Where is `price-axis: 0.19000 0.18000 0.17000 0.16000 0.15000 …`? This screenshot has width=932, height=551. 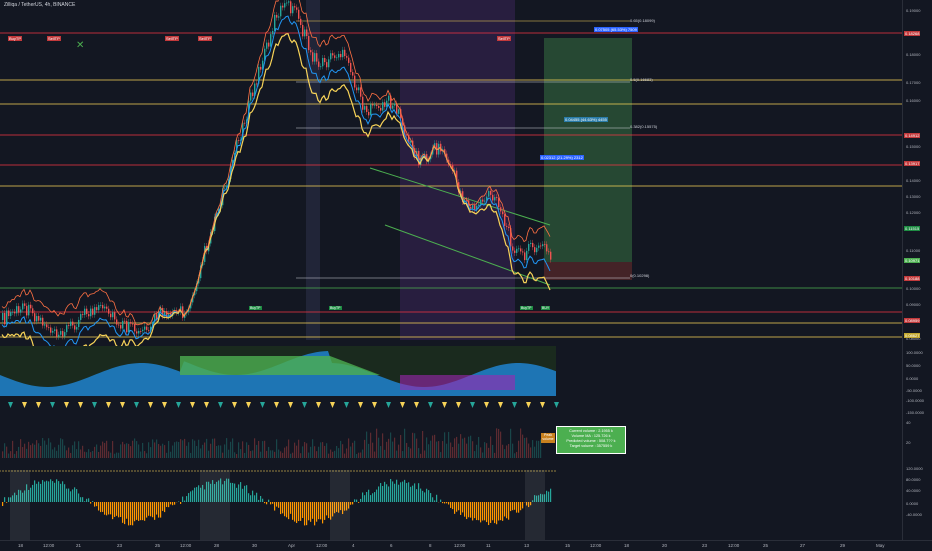 price-axis: 0.19000 0.18000 0.17000 0.16000 0.15000 … is located at coordinates (917, 270).